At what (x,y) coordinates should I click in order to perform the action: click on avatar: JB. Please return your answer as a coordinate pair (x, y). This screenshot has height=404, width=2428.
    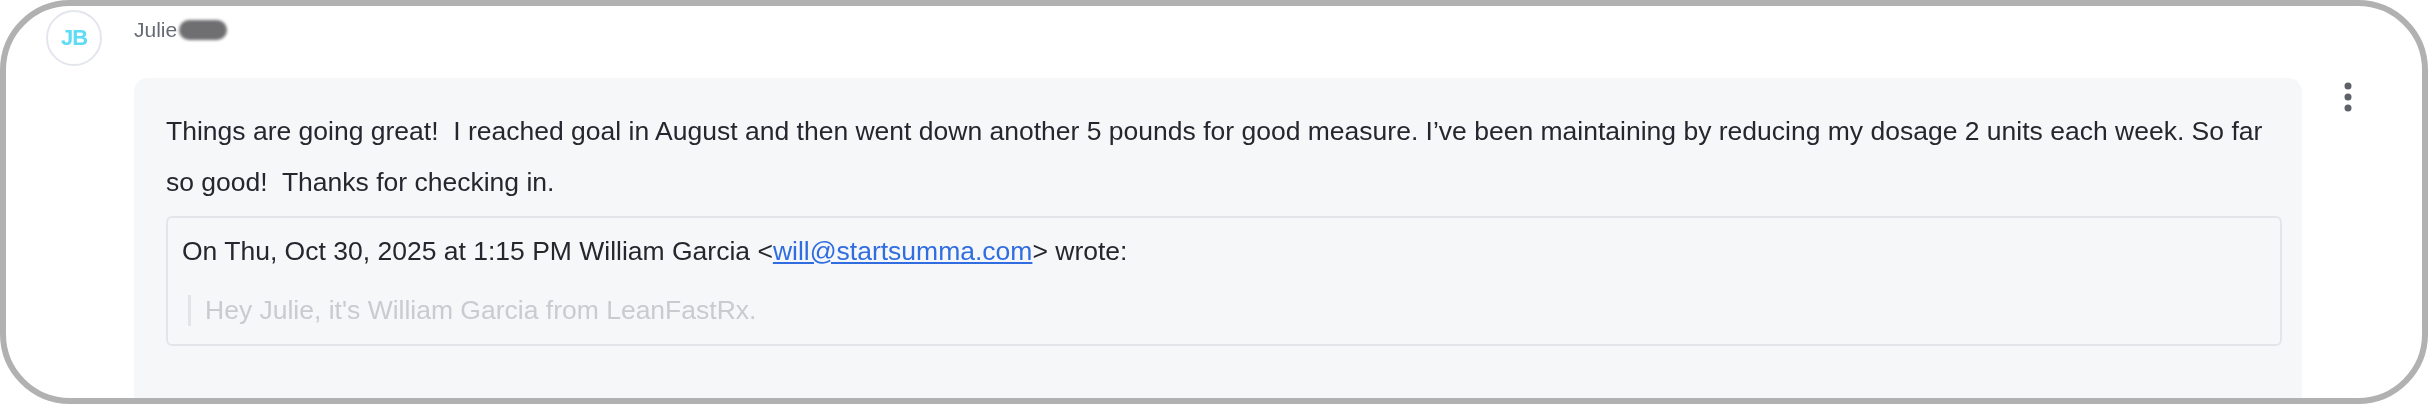
    Looking at the image, I should click on (74, 38).